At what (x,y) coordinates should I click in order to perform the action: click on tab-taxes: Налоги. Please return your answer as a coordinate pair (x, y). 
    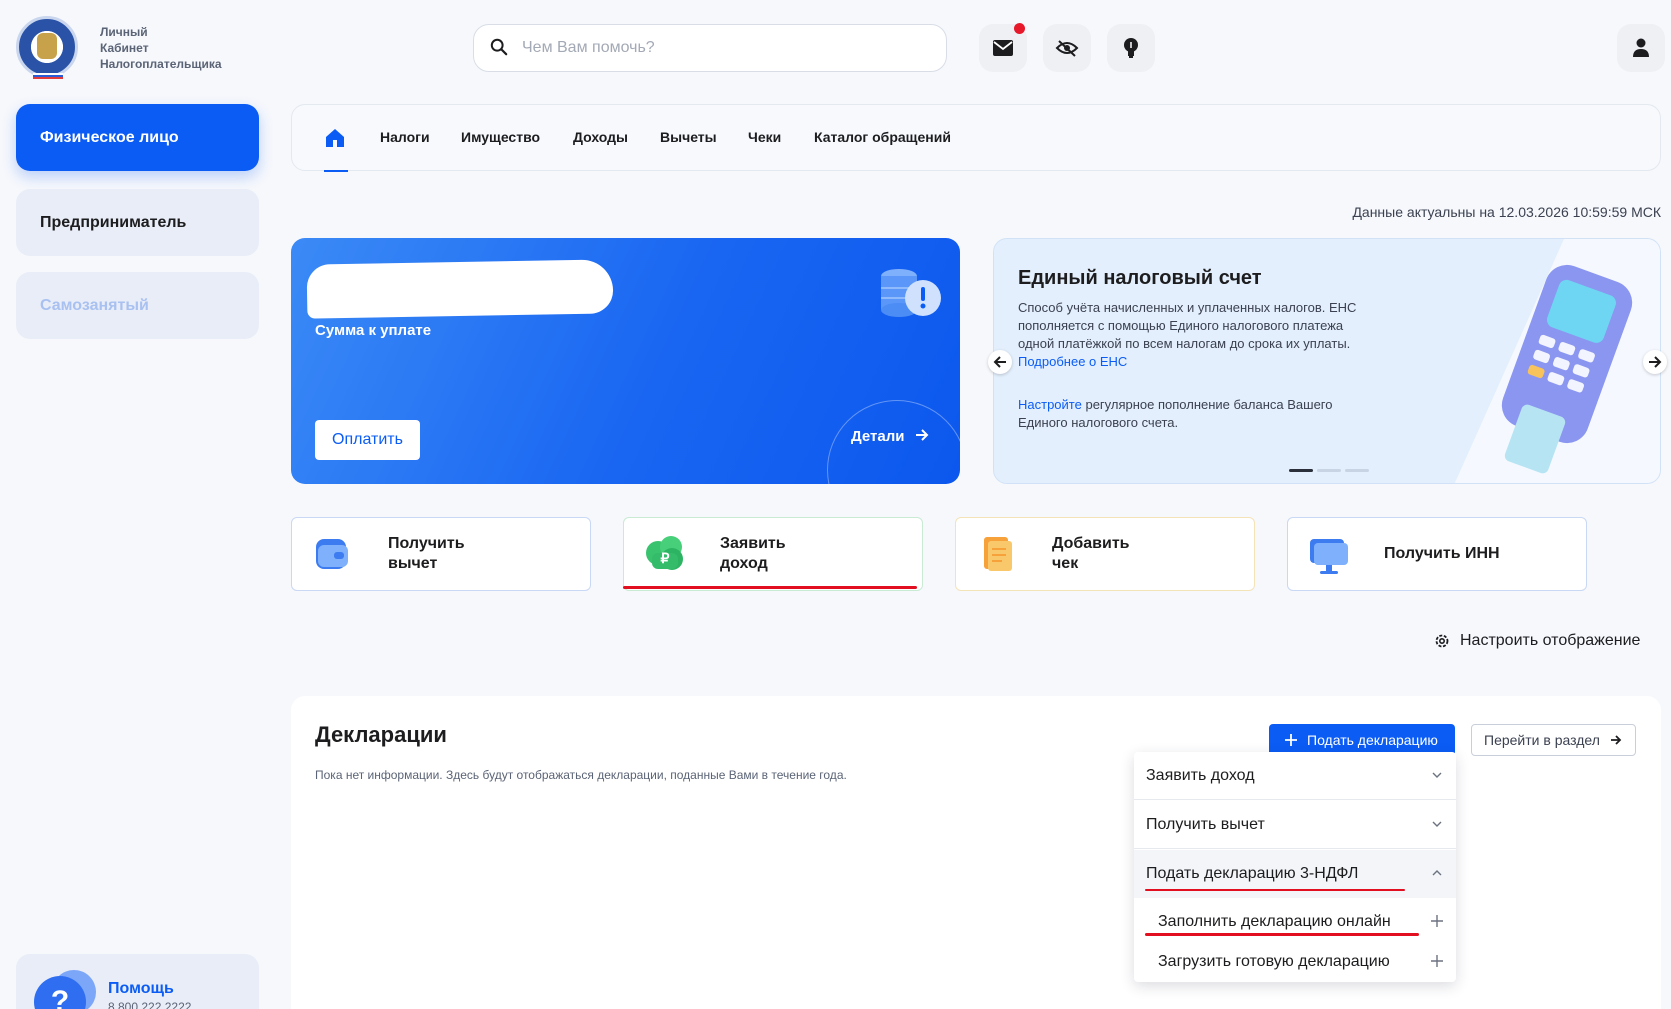
    Looking at the image, I should click on (405, 137).